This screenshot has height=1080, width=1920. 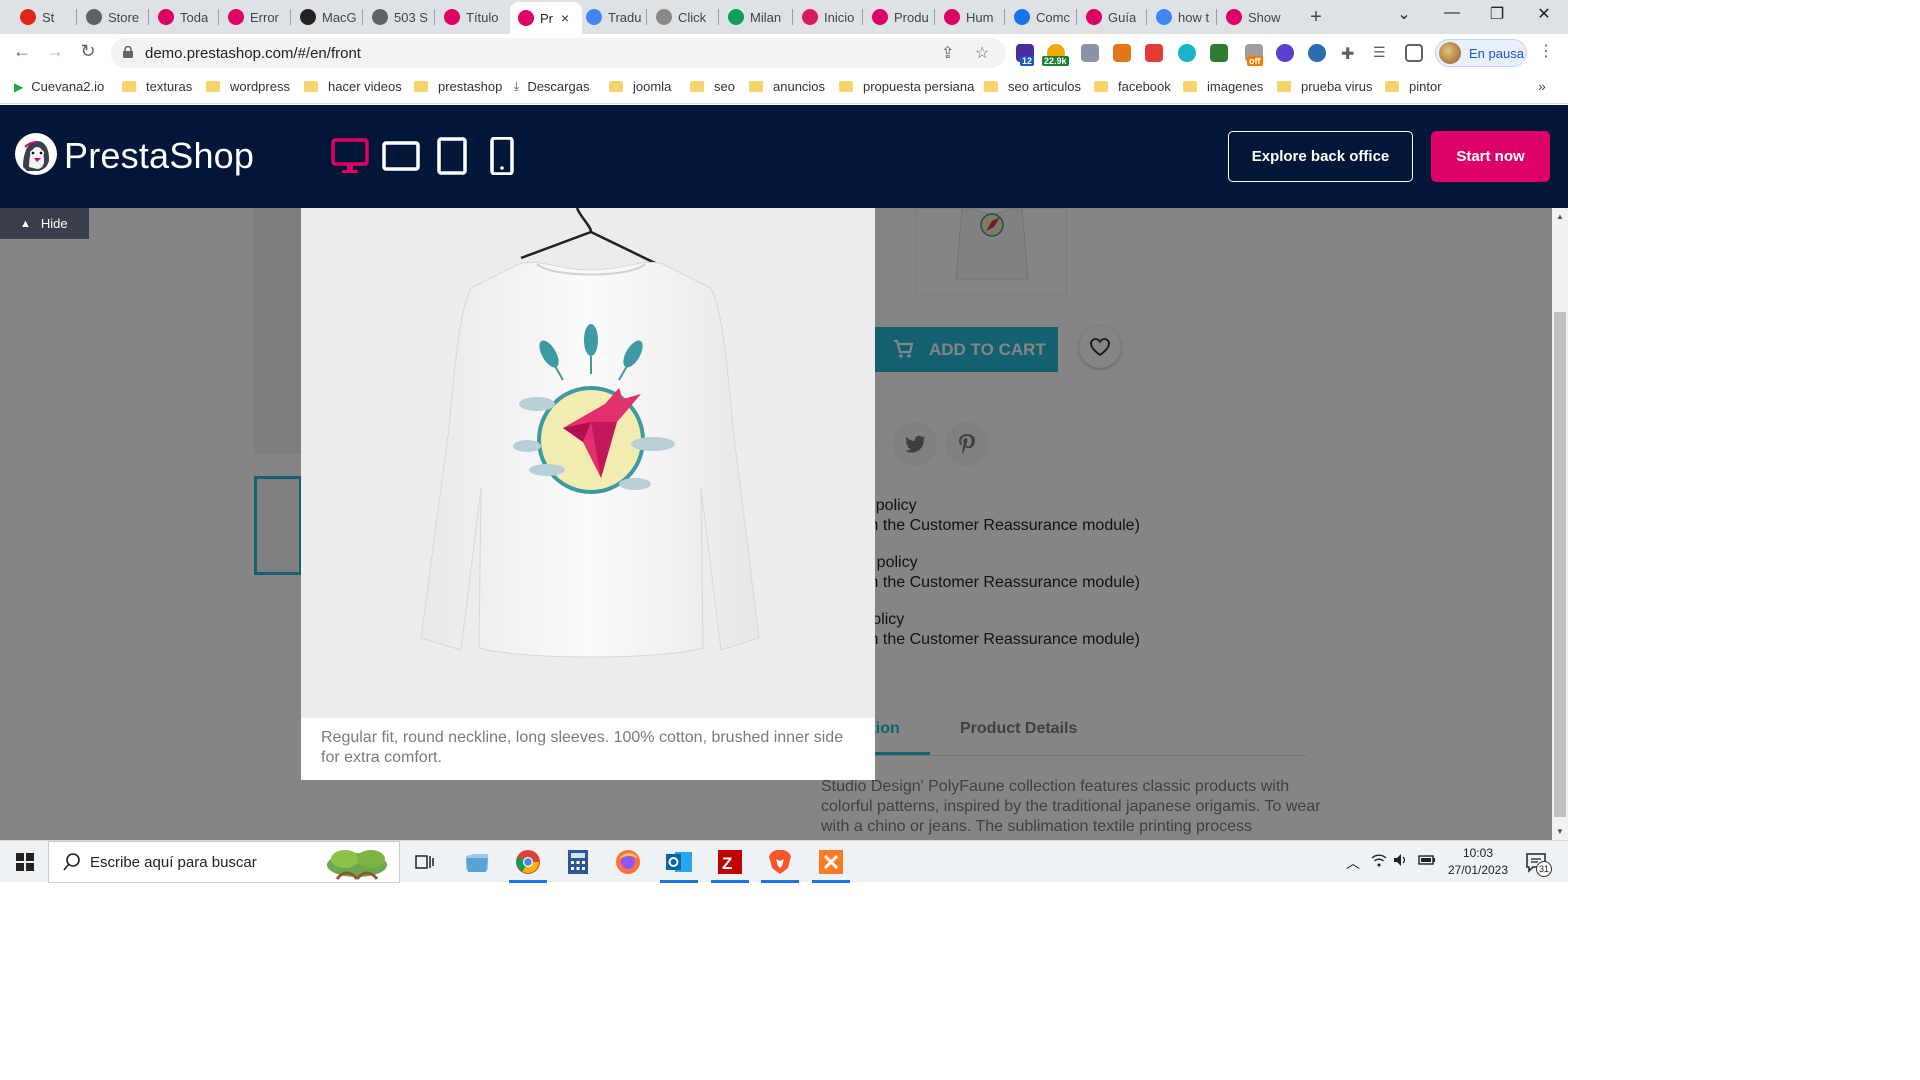 I want to click on metamask-icon, so click(x=1122, y=53).